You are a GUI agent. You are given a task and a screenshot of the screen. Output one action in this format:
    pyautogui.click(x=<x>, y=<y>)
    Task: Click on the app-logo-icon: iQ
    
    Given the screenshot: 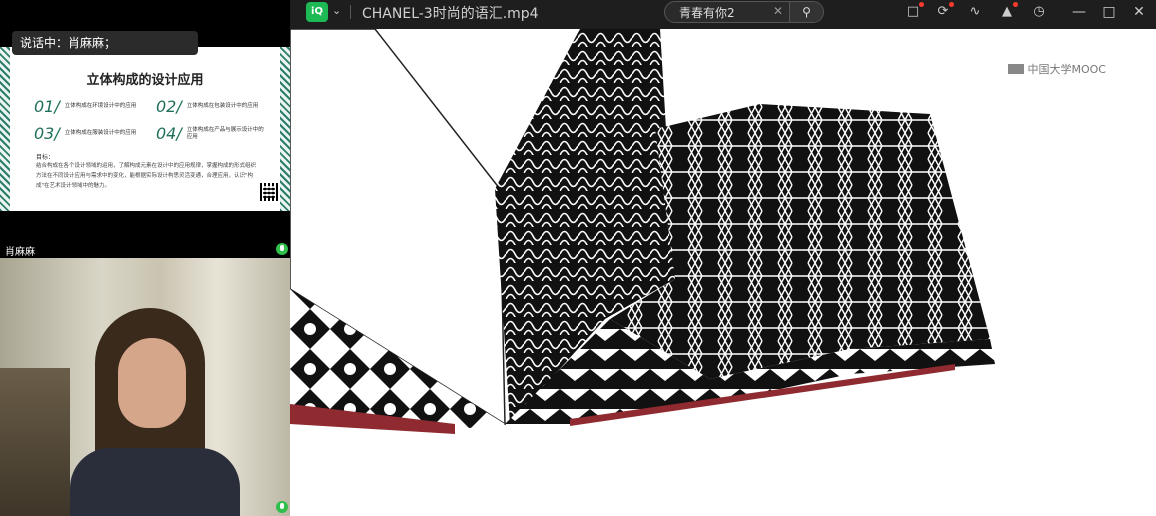 What is the action you would take?
    pyautogui.click(x=317, y=12)
    